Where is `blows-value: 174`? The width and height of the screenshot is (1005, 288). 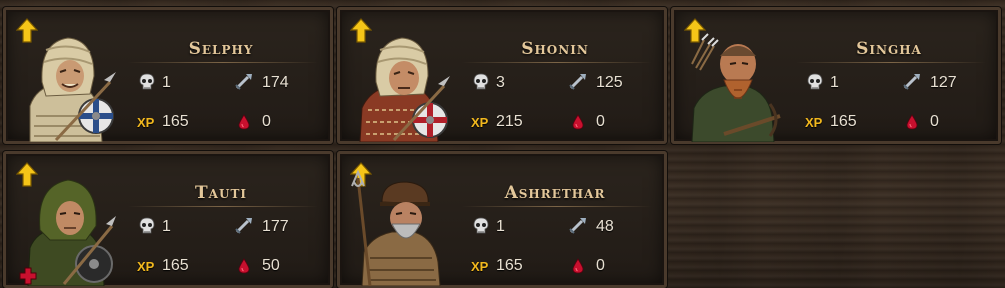
blows-value: 174 is located at coordinates (275, 82).